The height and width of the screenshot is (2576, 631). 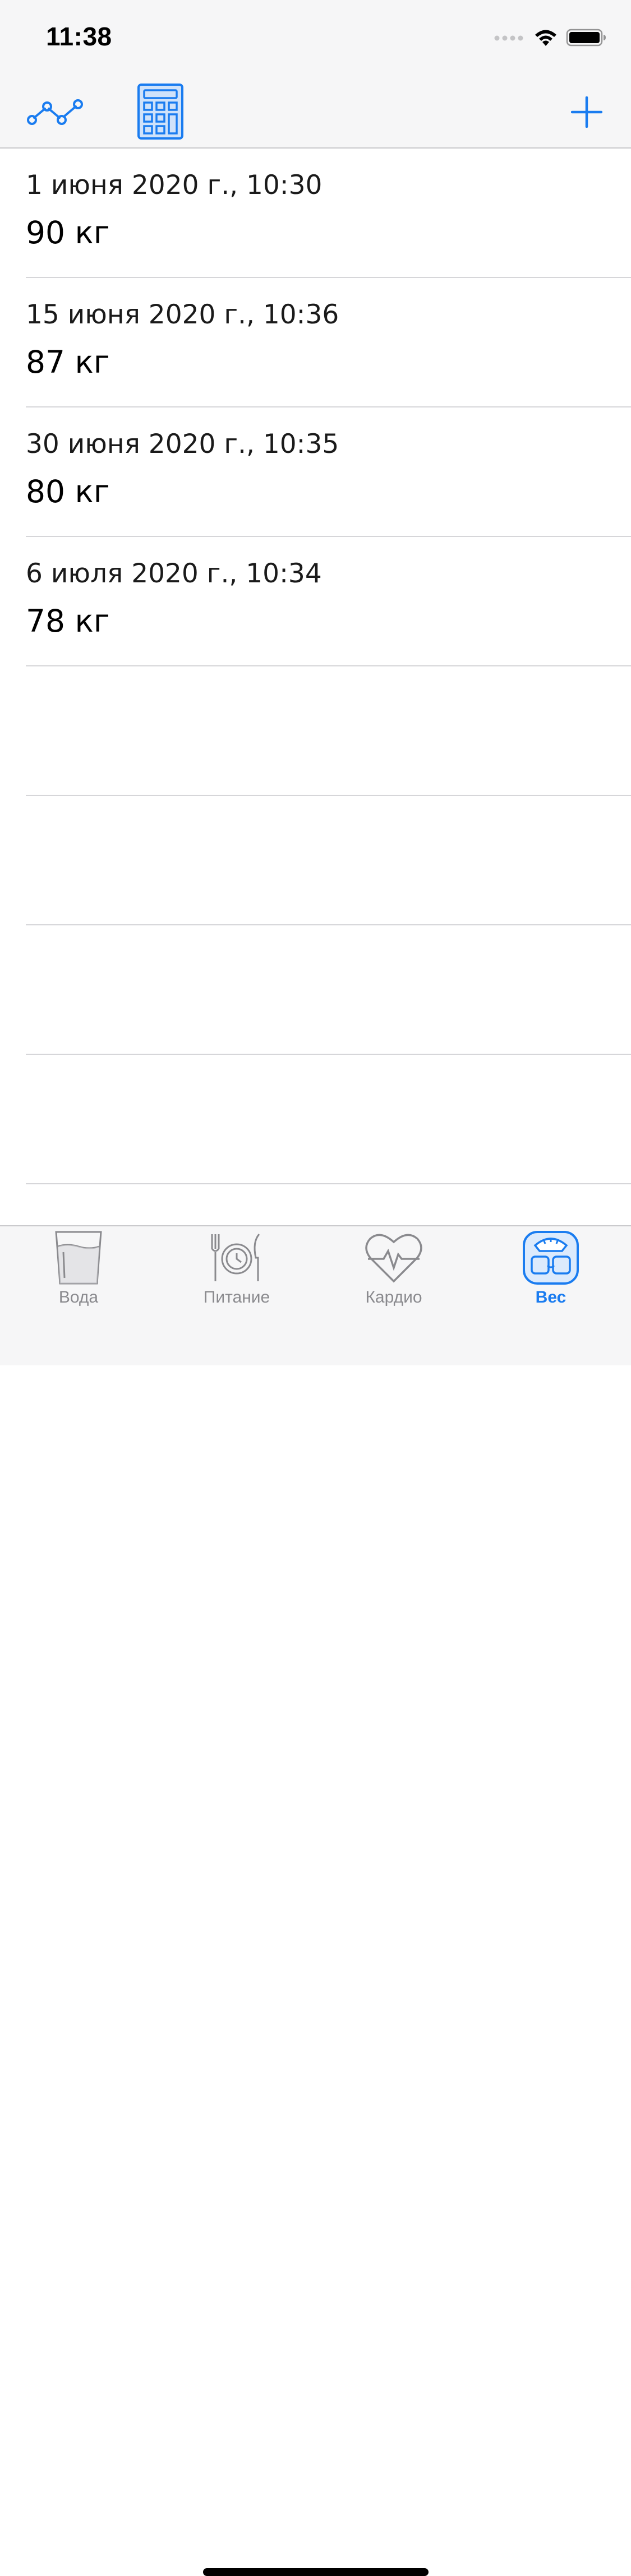 What do you see at coordinates (174, 573) in the screenshot?
I see `entry-date: 6 июля 2020 г., 10:34` at bounding box center [174, 573].